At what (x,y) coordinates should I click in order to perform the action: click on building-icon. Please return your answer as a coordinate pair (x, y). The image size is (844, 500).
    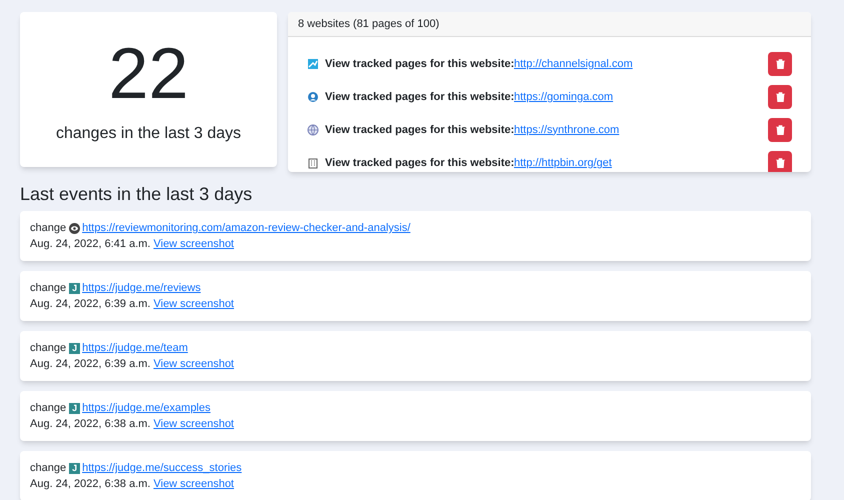
    Looking at the image, I should click on (313, 163).